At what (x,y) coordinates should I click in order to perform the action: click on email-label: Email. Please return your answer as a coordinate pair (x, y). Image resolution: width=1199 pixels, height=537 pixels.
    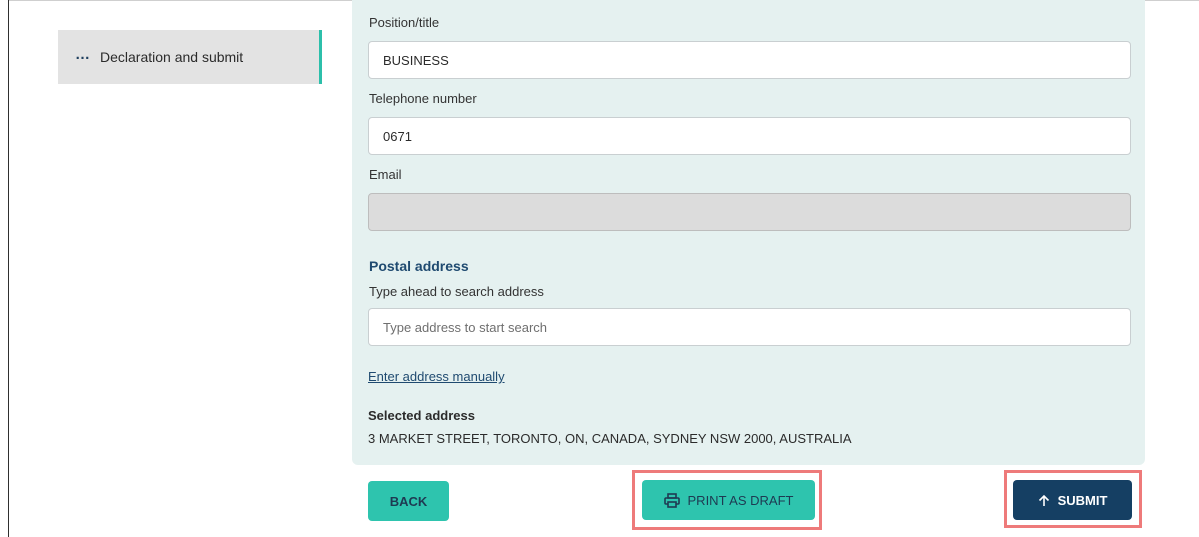
    Looking at the image, I should click on (385, 174).